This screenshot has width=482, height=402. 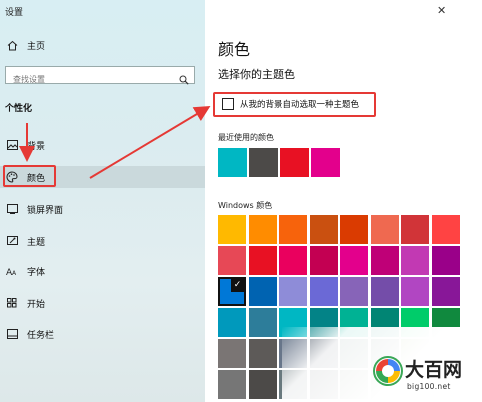 What do you see at coordinates (429, 386) in the screenshot?
I see `watermark-url: big100.net` at bounding box center [429, 386].